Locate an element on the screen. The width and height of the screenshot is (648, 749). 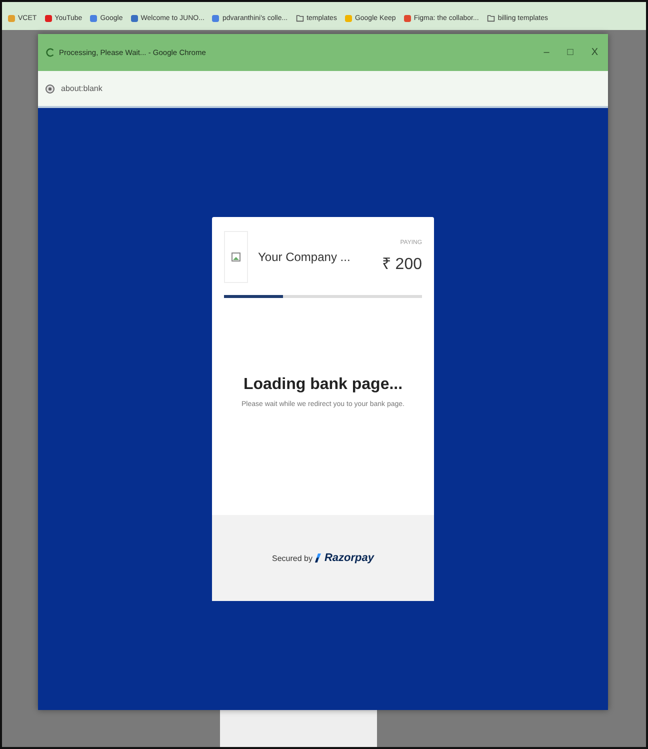
broken-image-icon is located at coordinates (236, 257).